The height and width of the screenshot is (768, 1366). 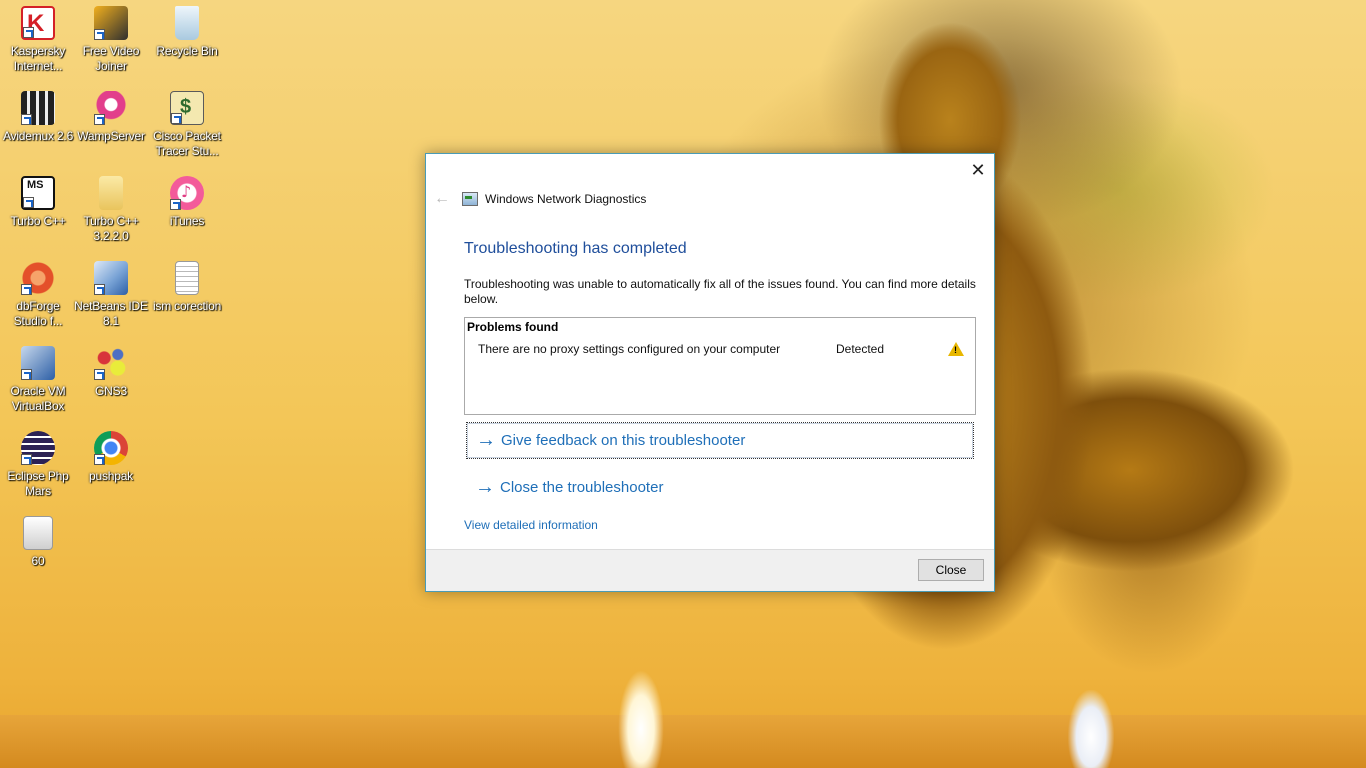 I want to click on desktop-icon-label: Free Video Joiner, so click(x=111, y=58).